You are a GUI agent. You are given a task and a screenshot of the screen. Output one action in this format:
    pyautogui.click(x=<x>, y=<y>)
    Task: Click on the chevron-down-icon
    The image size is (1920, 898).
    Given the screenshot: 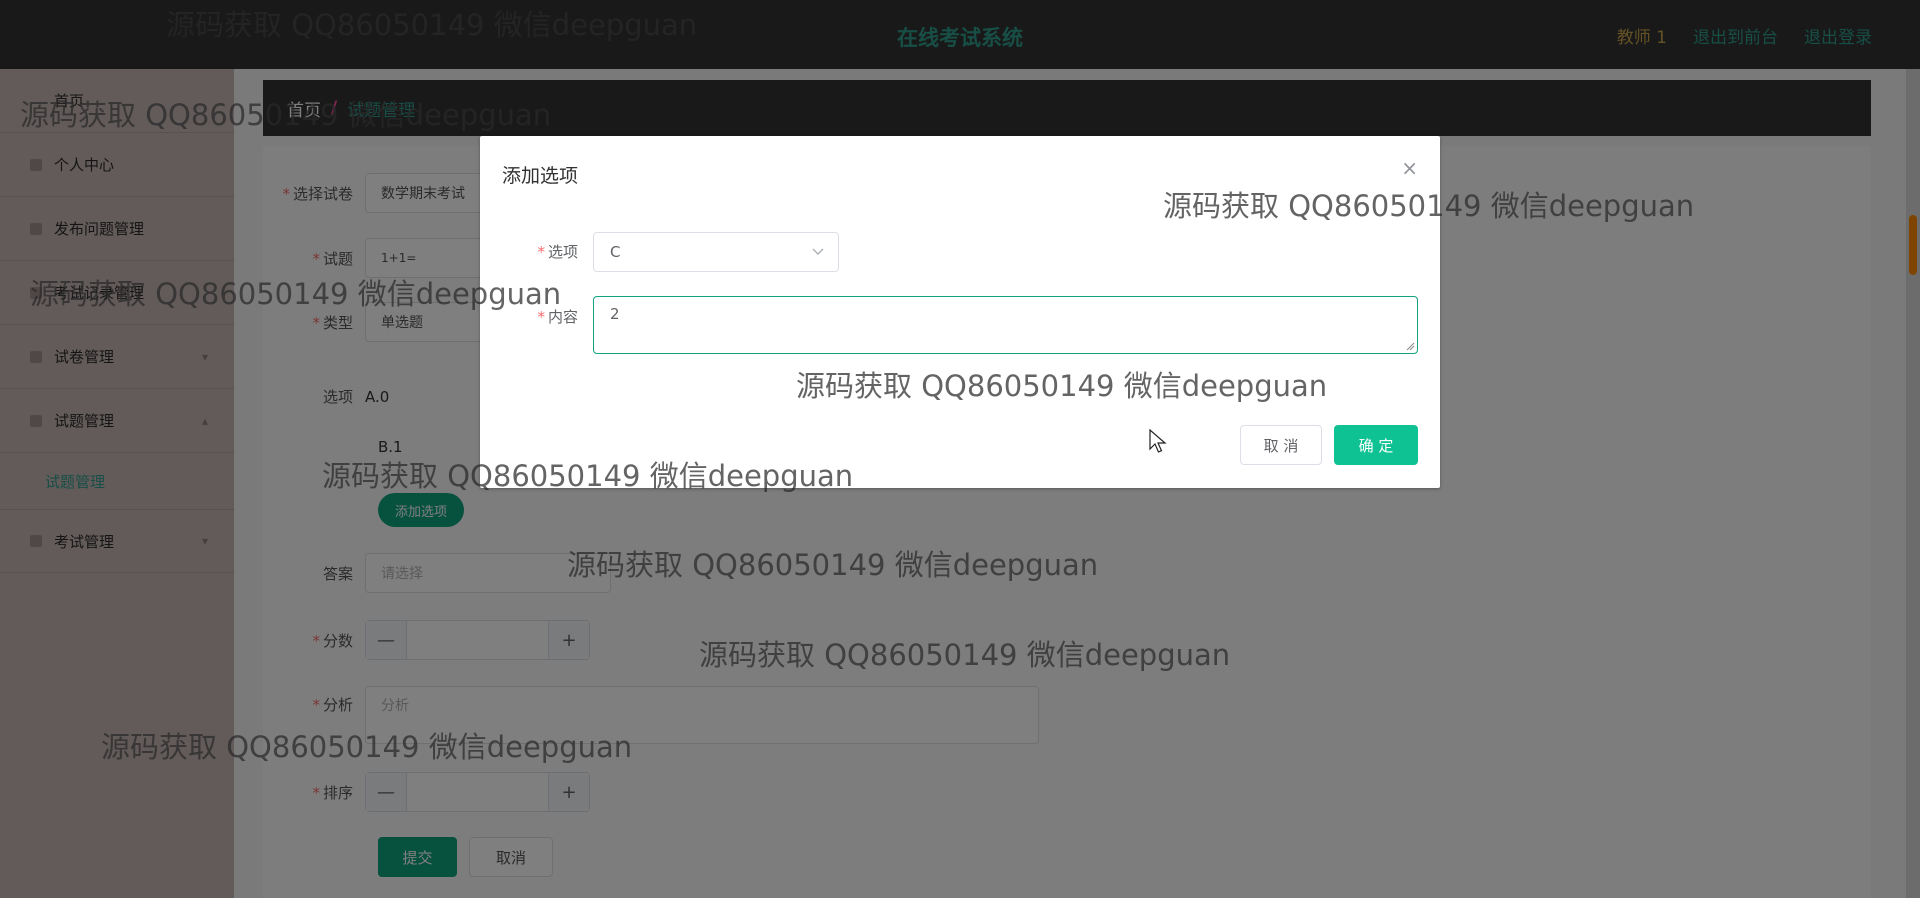 What is the action you would take?
    pyautogui.click(x=818, y=253)
    